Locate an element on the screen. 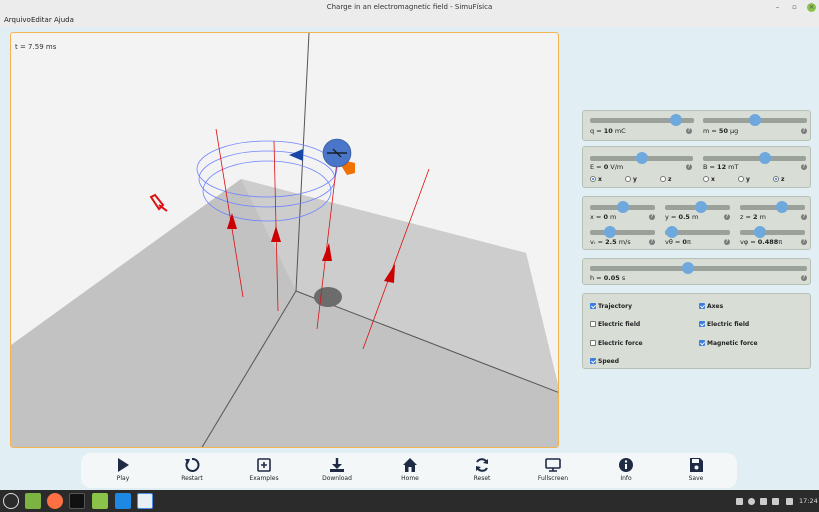  taskbar-clock: 17:24 is located at coordinates (808, 501).